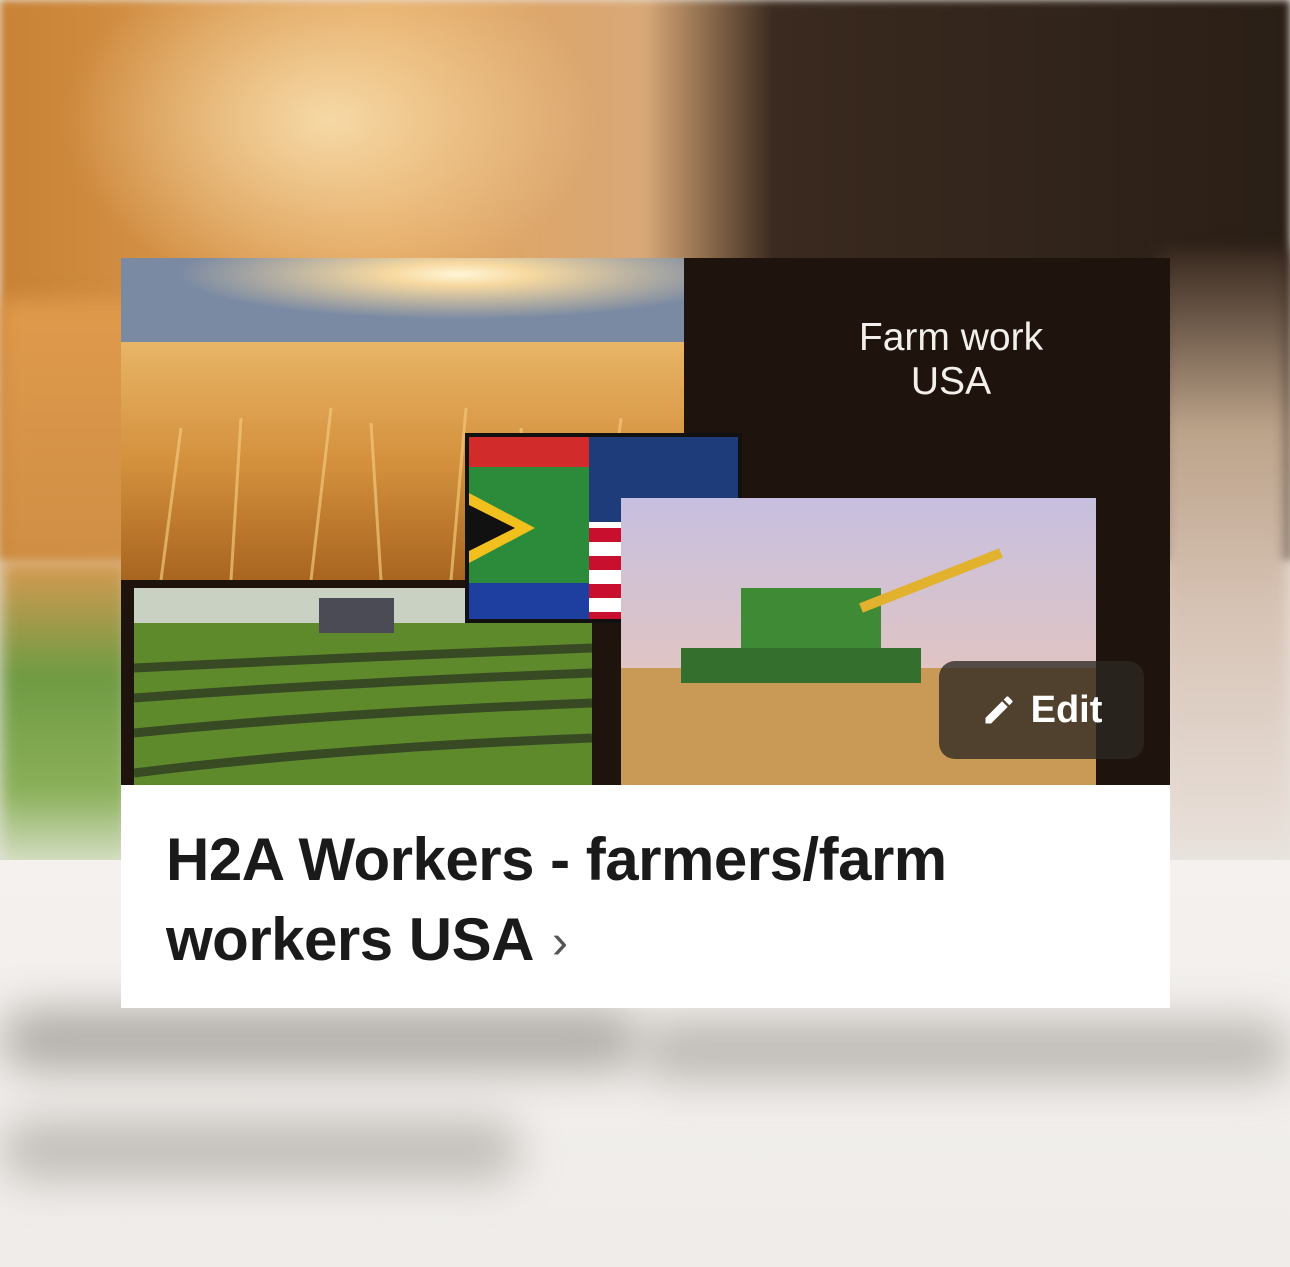 This screenshot has width=1290, height=1267. I want to click on pencil-icon, so click(999, 710).